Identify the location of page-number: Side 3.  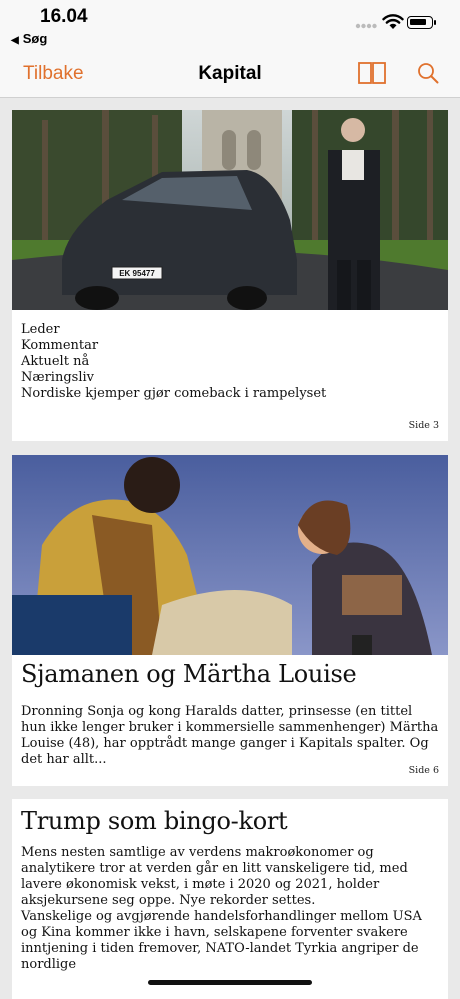
(423, 425).